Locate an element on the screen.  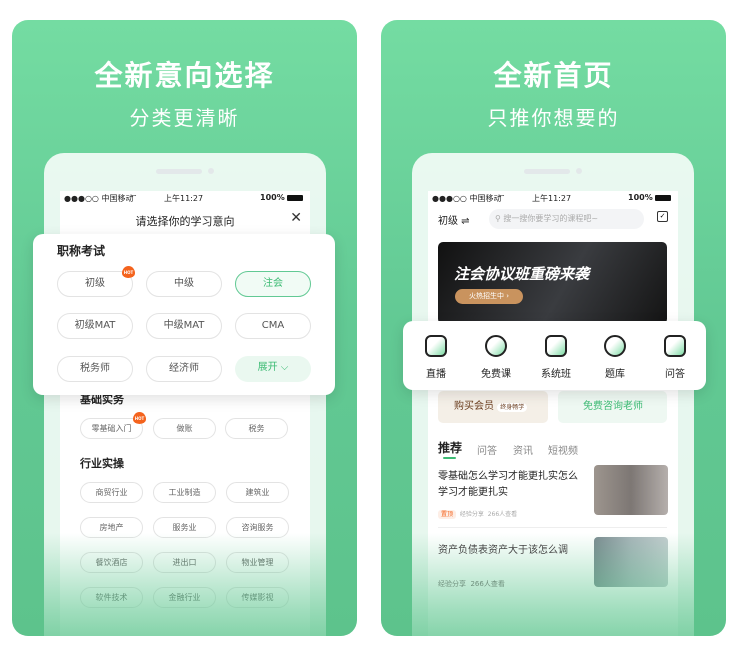
fade-overlay is located at coordinates (185, 584).